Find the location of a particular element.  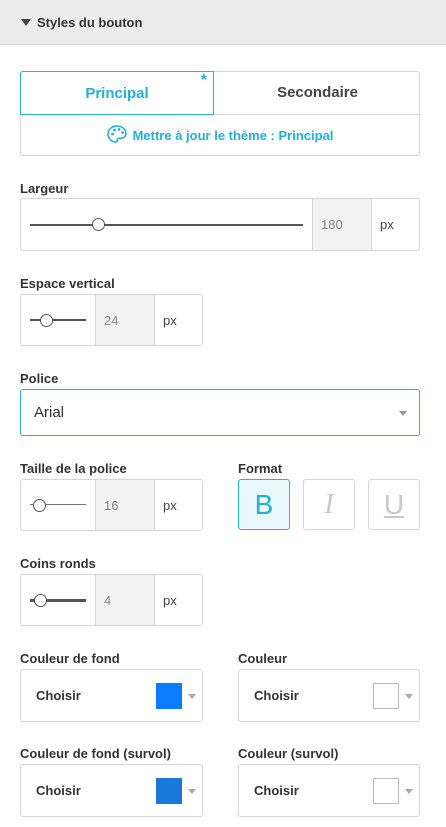

background-hover-color-picker: Choisir is located at coordinates (111, 790).